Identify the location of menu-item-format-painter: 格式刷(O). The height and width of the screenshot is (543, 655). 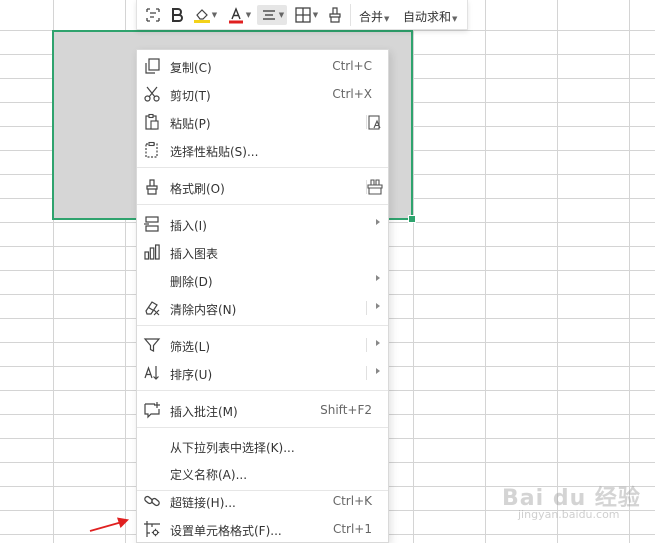
(262, 187).